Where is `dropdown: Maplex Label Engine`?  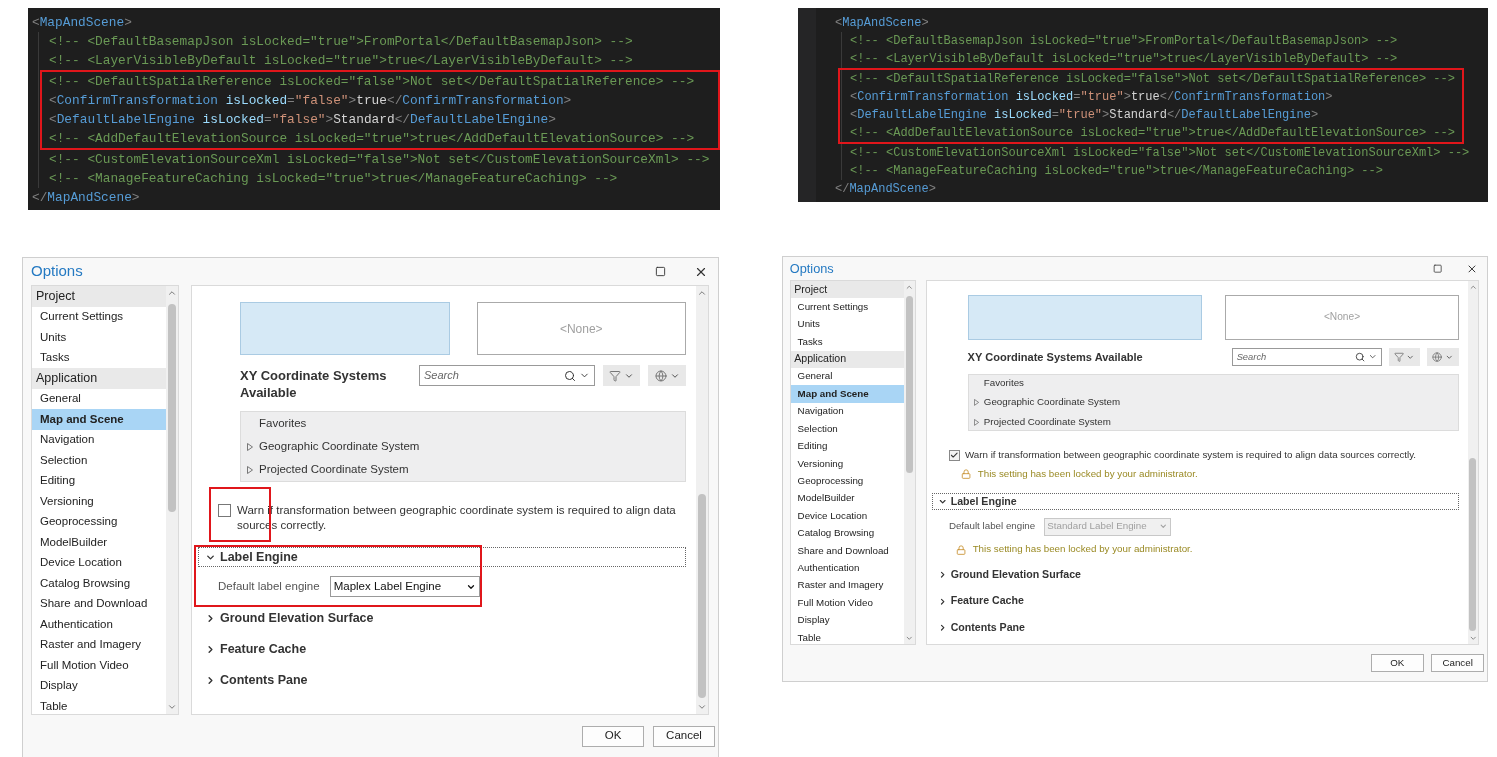 dropdown: Maplex Label Engine is located at coordinates (404, 586).